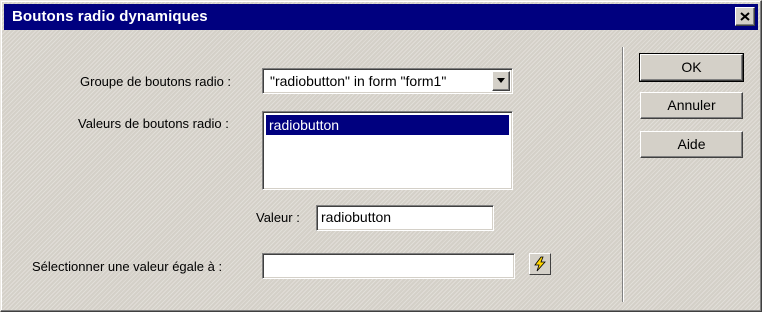  What do you see at coordinates (156, 81) in the screenshot?
I see `radio-group-label: Groupe de boutons radio :` at bounding box center [156, 81].